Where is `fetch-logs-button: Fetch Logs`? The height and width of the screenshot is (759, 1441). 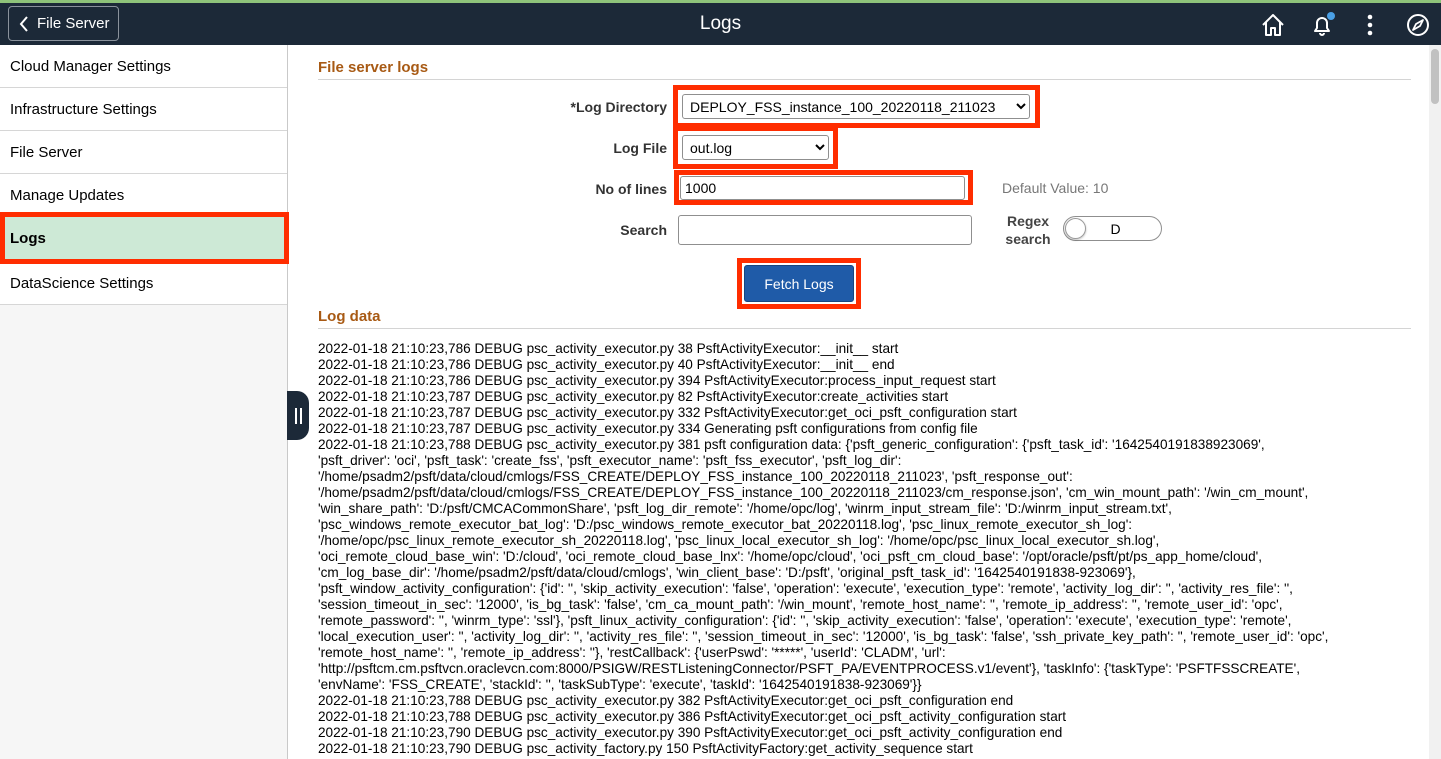 fetch-logs-button: Fetch Logs is located at coordinates (799, 283).